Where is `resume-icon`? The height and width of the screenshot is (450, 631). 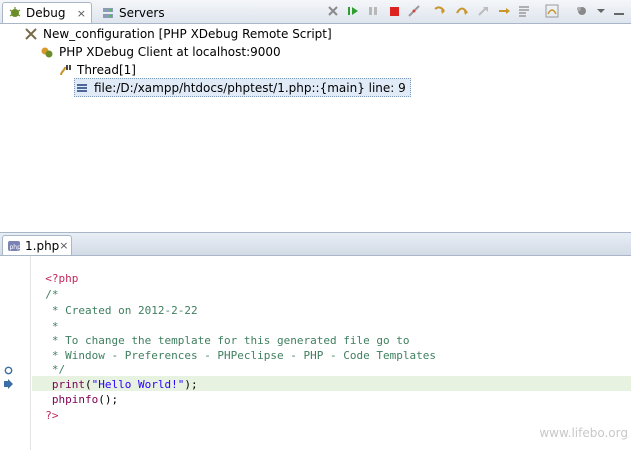
resume-icon is located at coordinates (353, 11).